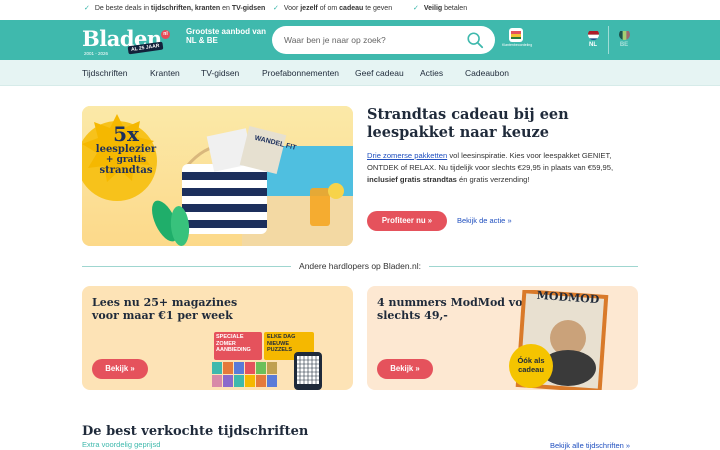 This screenshot has width=720, height=450. Describe the element at coordinates (407, 221) in the screenshot. I see `profiteer-nu-button: Profiteer nu »` at that location.